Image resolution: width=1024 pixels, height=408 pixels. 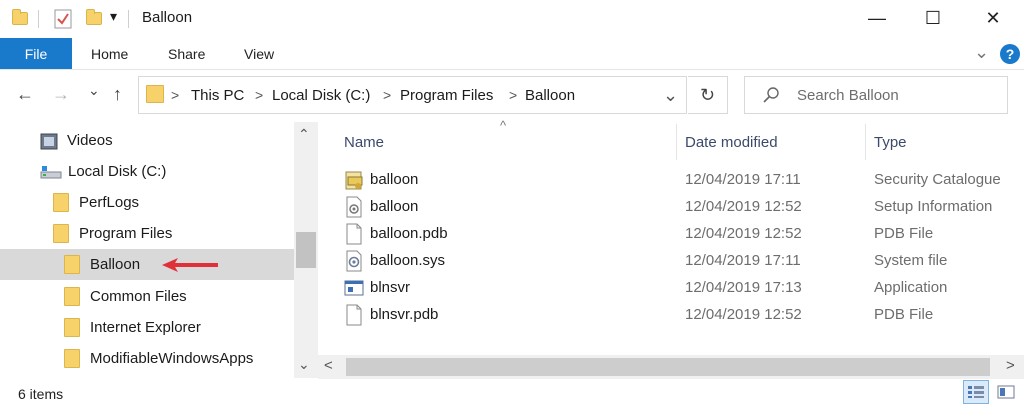 What do you see at coordinates (364, 142) in the screenshot?
I see `column-header-name: Name` at bounding box center [364, 142].